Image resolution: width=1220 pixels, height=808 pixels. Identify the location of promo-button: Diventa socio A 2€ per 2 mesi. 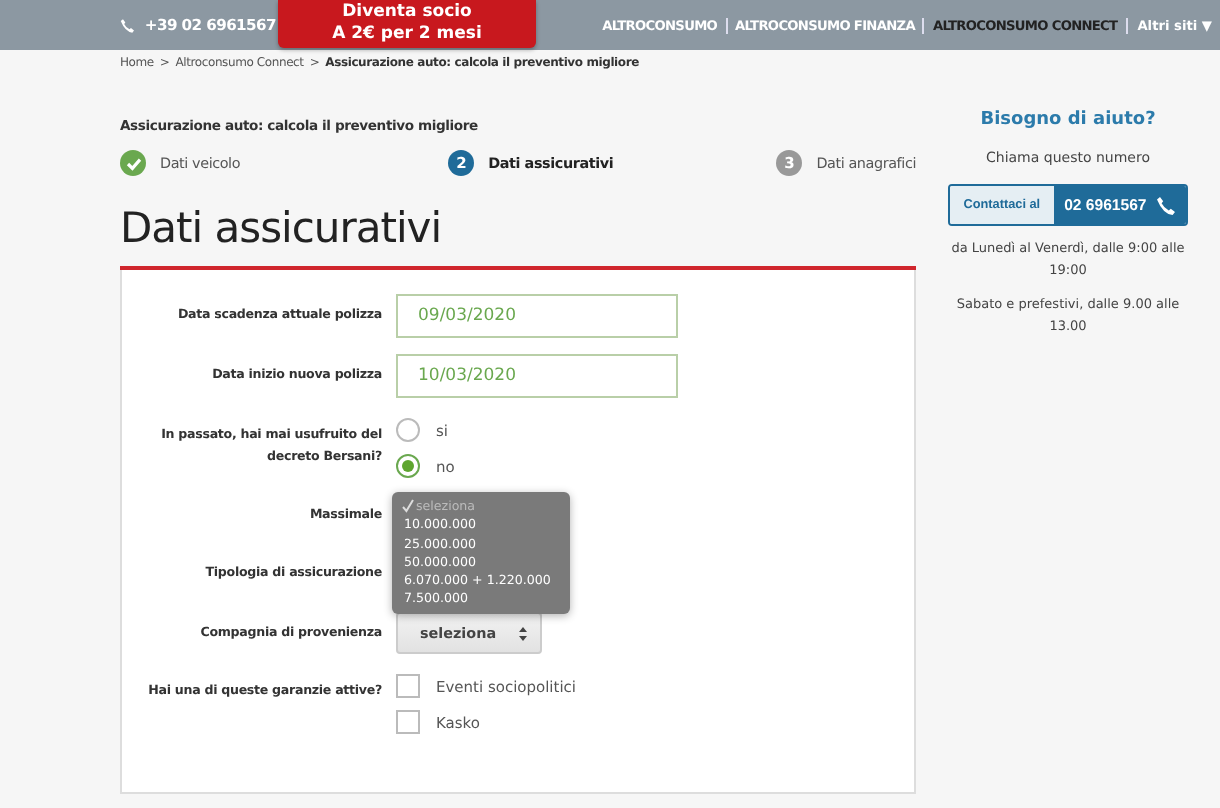
(407, 24).